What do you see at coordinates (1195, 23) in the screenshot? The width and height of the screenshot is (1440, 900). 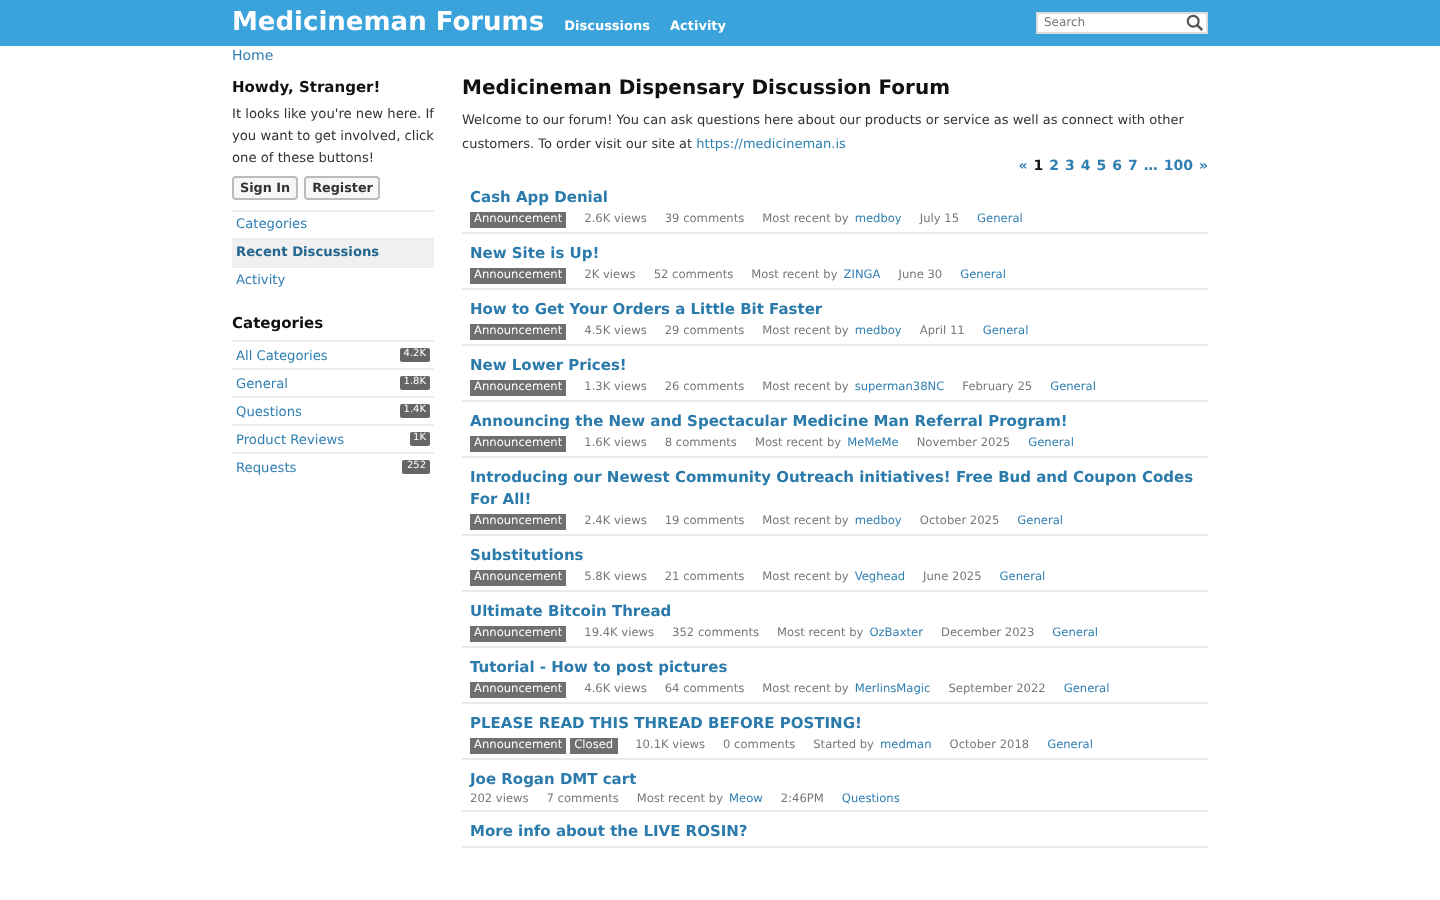 I see `search-icon` at bounding box center [1195, 23].